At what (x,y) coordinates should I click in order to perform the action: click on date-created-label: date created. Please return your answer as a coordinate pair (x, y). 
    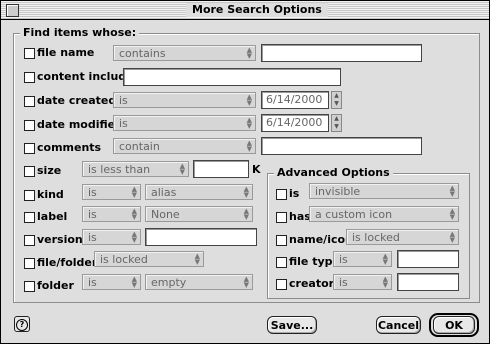
    Looking at the image, I should click on (77, 100).